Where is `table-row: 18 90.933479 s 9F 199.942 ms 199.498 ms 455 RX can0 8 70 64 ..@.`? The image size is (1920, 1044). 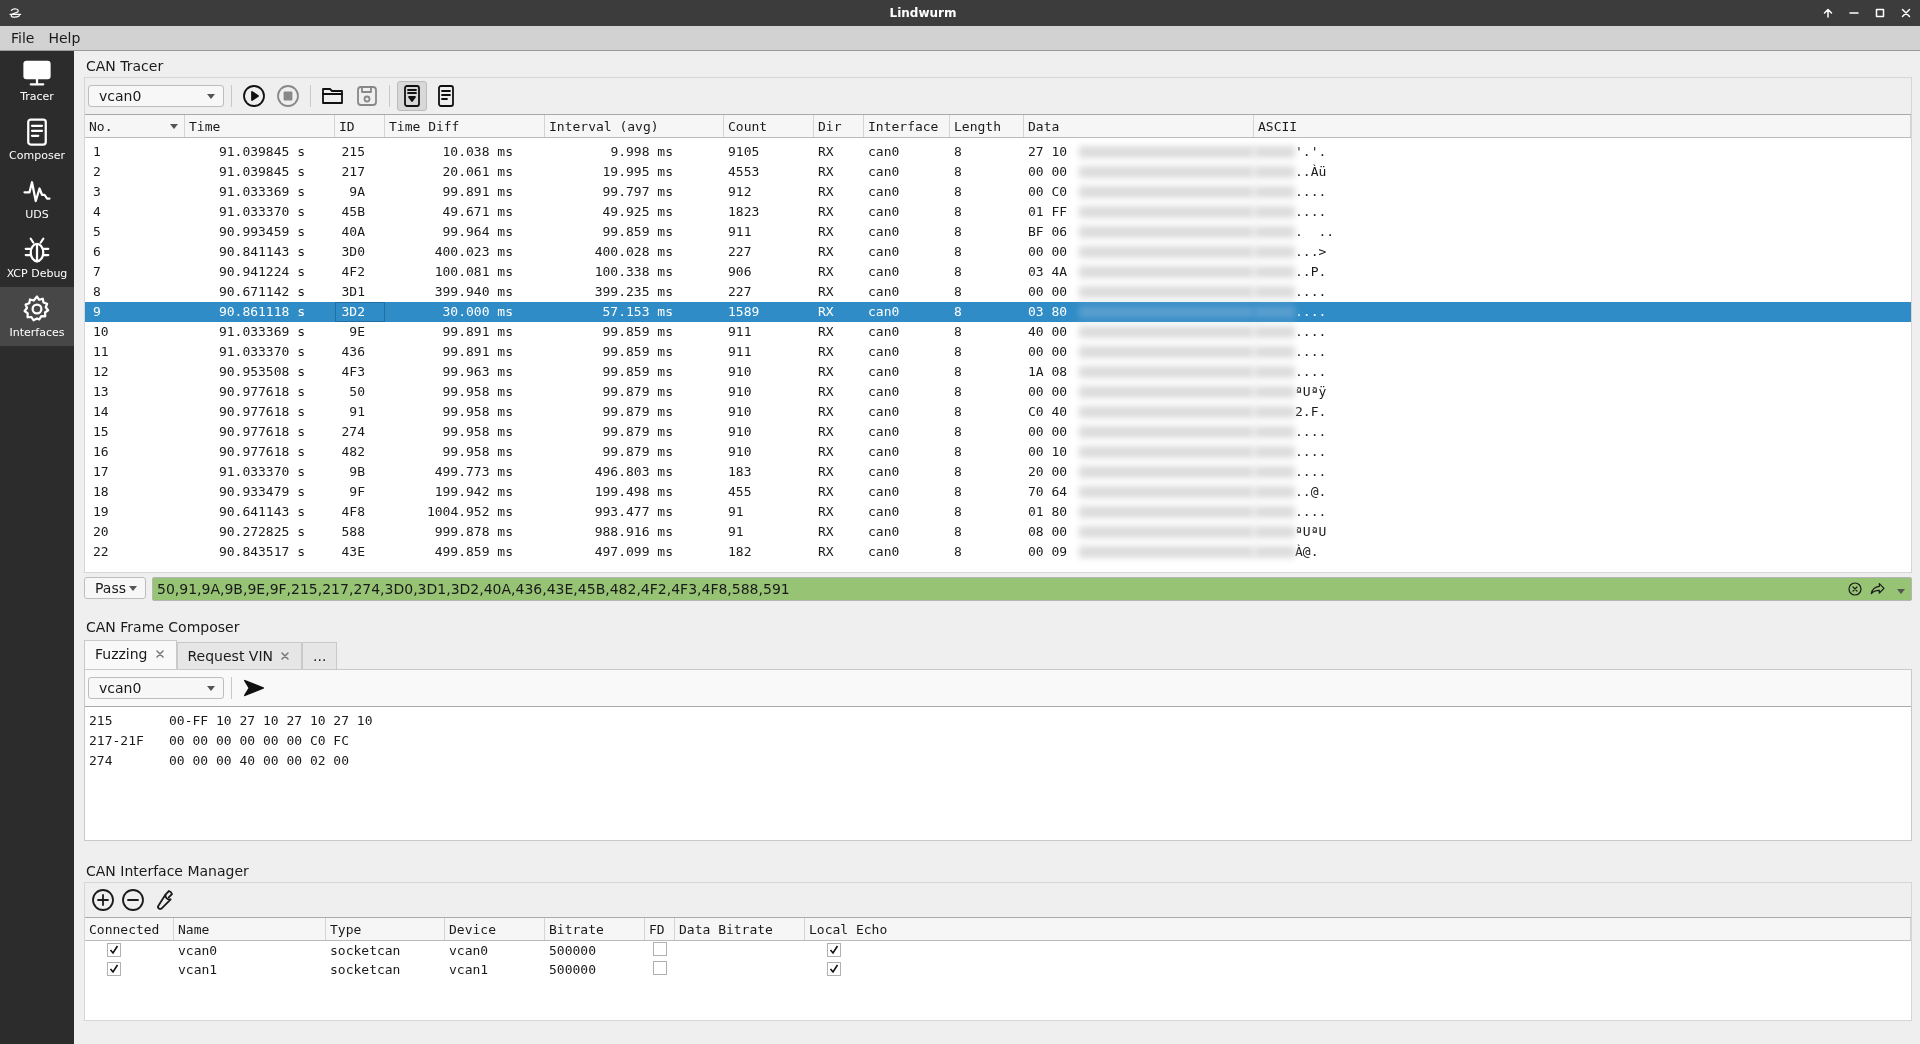
table-row: 18 90.933479 s 9F 199.942 ms 199.498 ms 455 RX can0 8 70 64 ..@. is located at coordinates (998, 492).